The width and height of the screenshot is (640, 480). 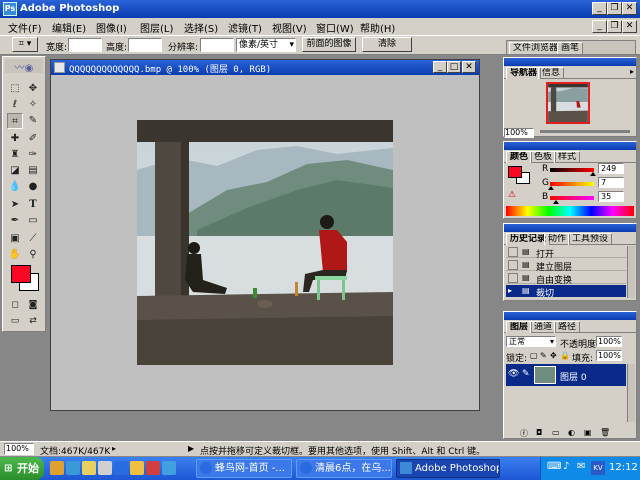 I want to click on blur-tool: 💧, so click(x=15, y=187).